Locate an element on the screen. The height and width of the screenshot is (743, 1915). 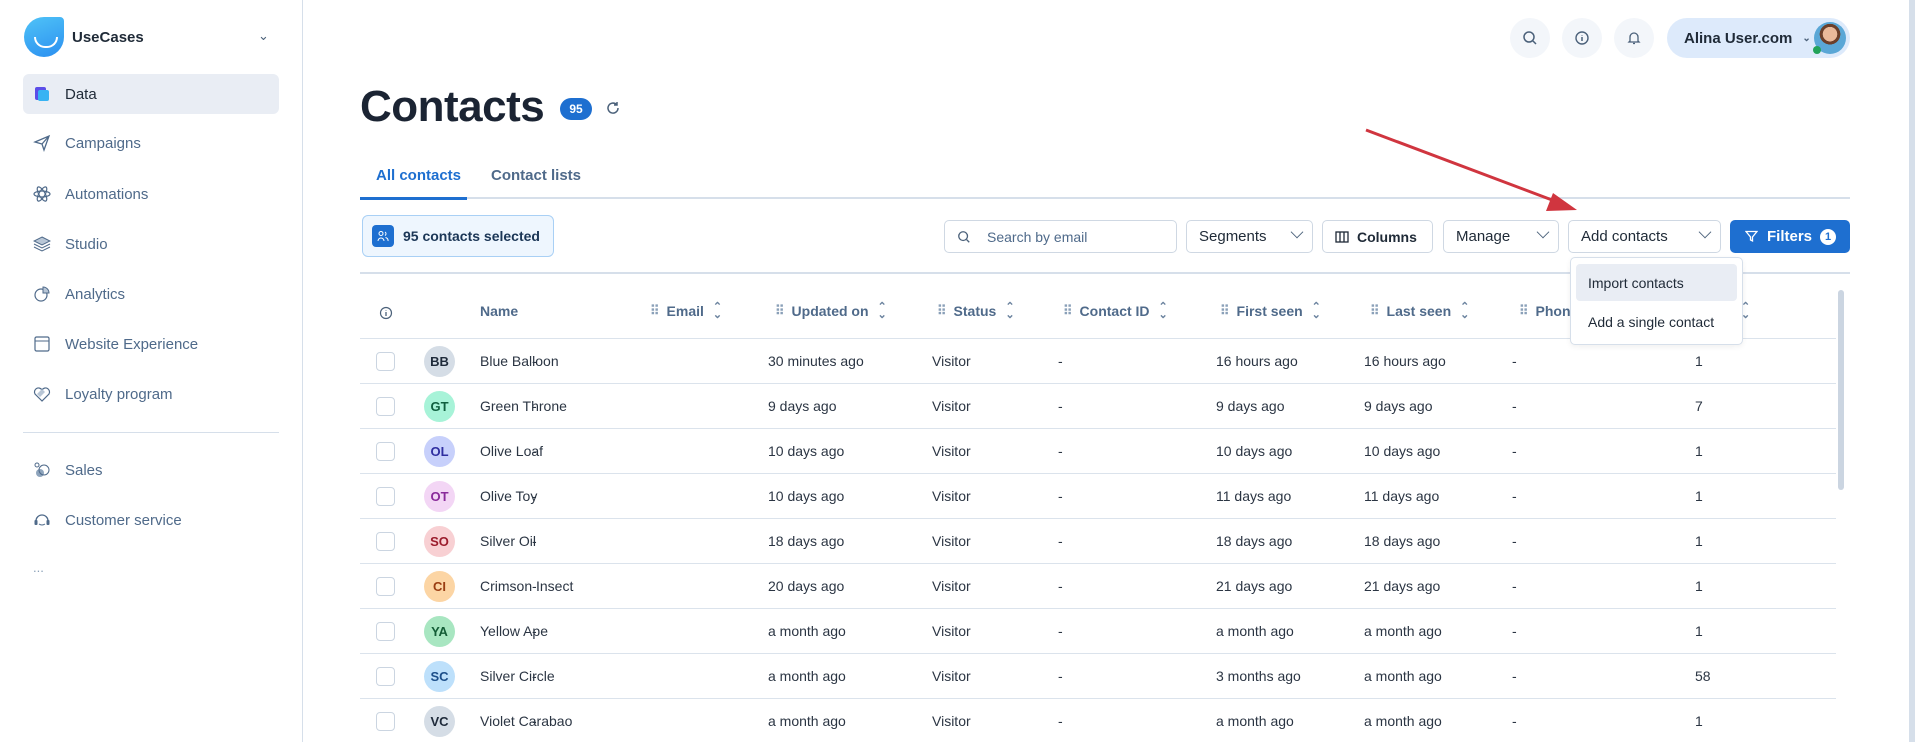
page-scrollbar is located at coordinates (1912, 371).